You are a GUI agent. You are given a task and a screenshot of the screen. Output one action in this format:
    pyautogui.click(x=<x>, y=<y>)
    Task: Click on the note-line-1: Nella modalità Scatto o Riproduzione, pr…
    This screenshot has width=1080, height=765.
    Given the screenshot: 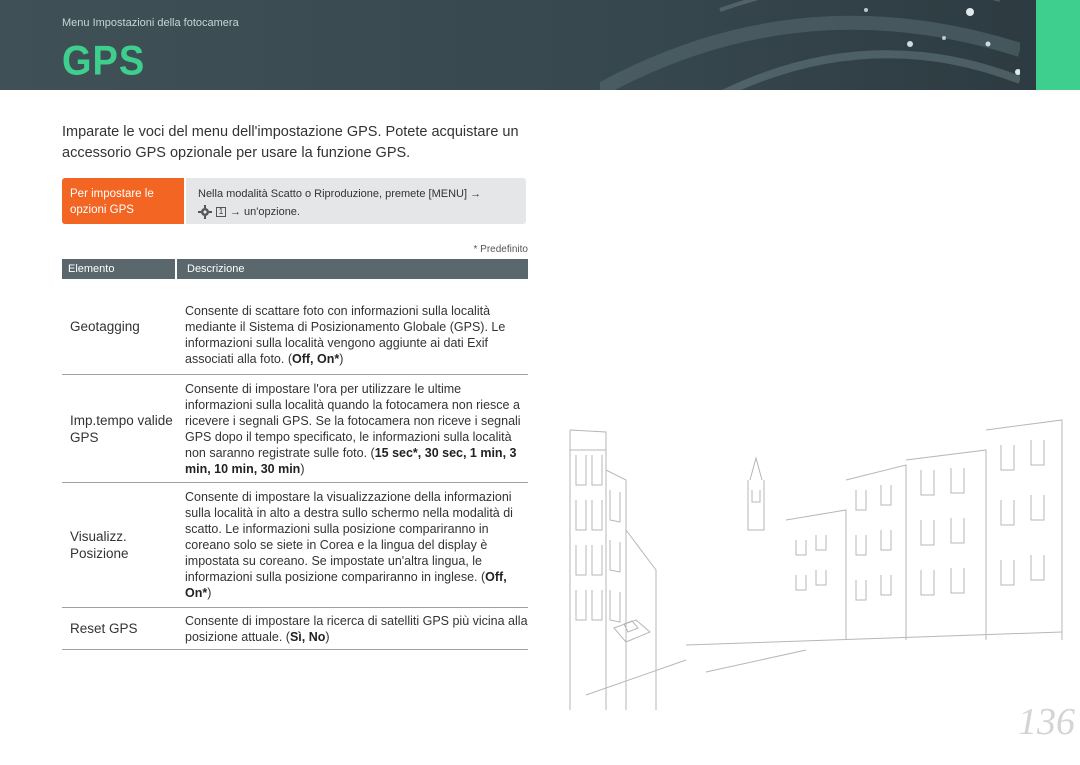 What is the action you would take?
    pyautogui.click(x=340, y=194)
    